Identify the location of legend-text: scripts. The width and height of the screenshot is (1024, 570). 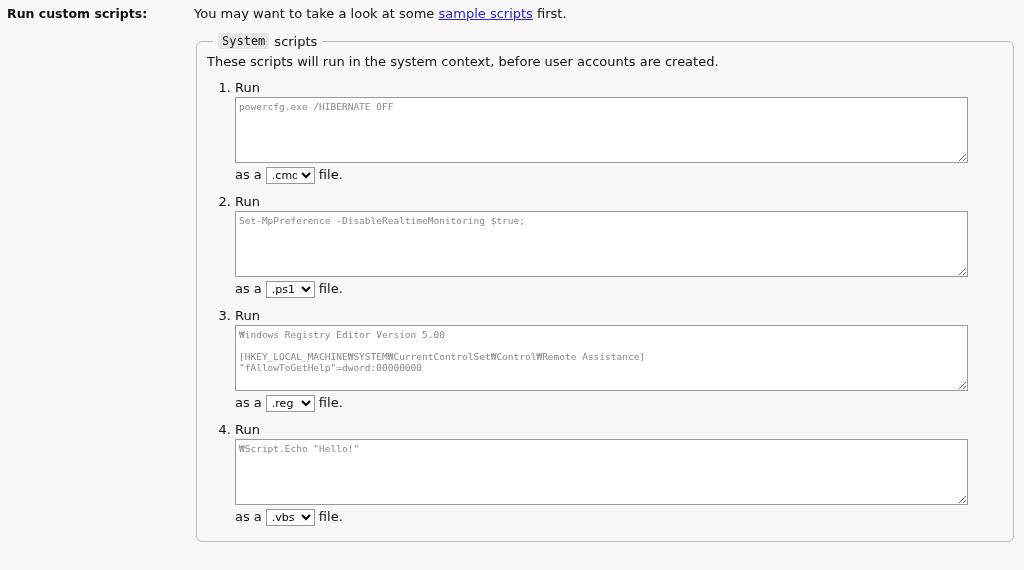
(296, 41).